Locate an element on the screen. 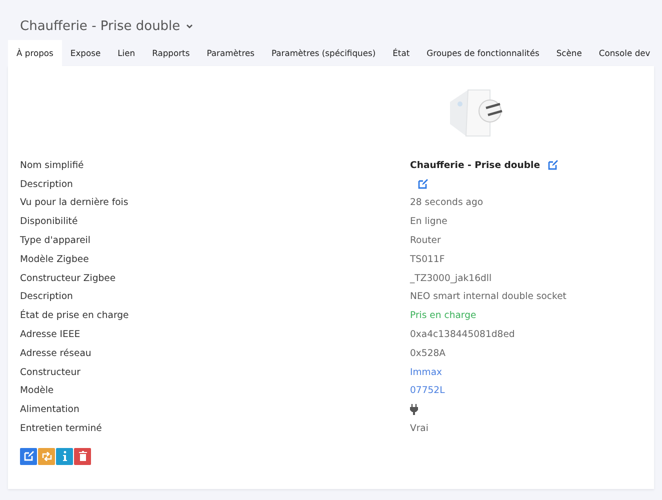 The height and width of the screenshot is (500, 662). info-button is located at coordinates (64, 456).